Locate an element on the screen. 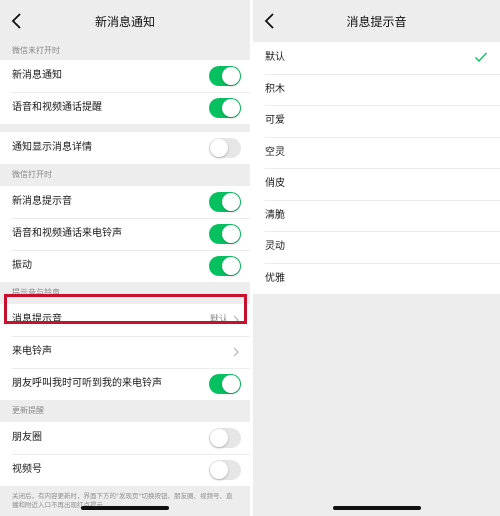 This screenshot has height=516, width=500. page-title: 消息提示音 is located at coordinates (376, 22).